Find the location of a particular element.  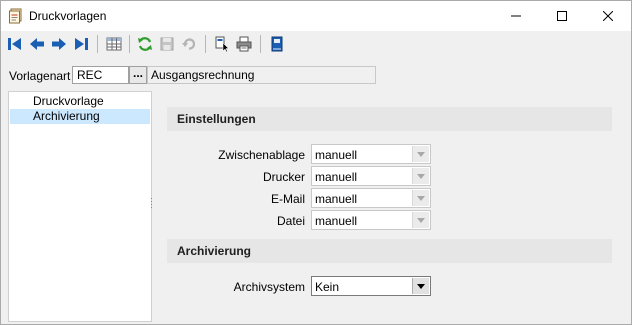

printer-icon is located at coordinates (244, 44).